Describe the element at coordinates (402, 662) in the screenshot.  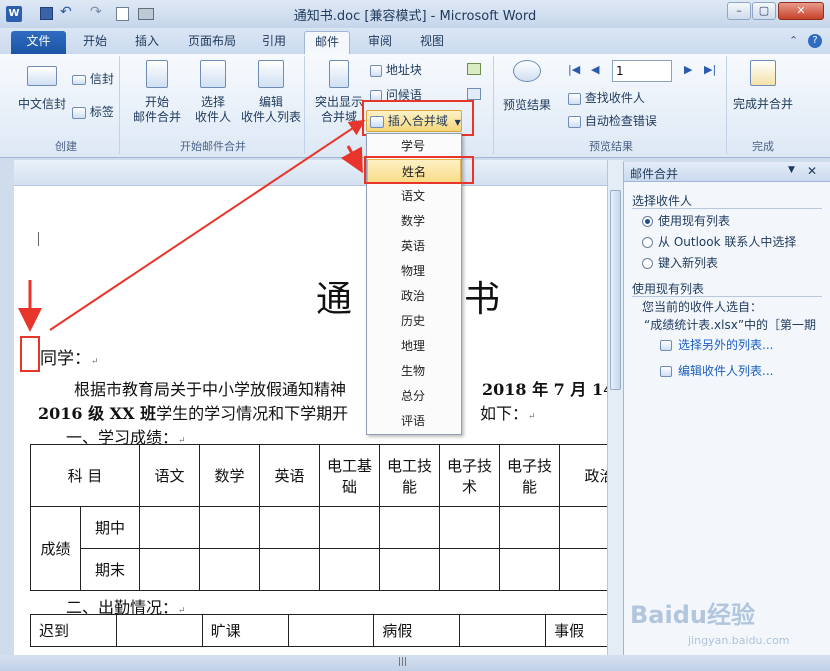
I see `resize-grip-icon: |||` at that location.